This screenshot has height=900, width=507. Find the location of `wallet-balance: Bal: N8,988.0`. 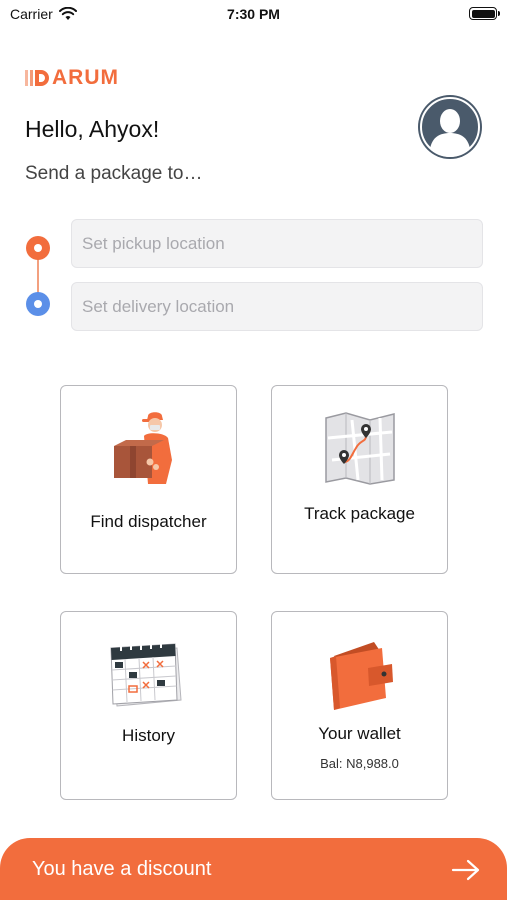

wallet-balance: Bal: N8,988.0 is located at coordinates (359, 763).